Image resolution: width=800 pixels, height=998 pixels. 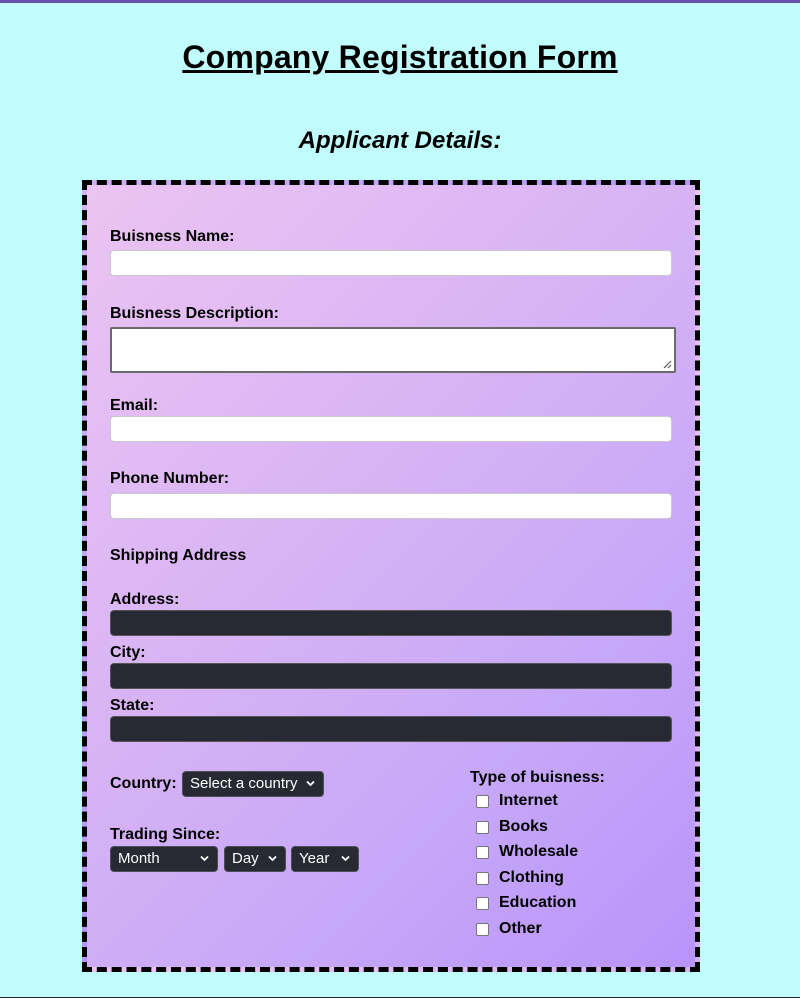 What do you see at coordinates (520, 928) in the screenshot?
I see `business-type-option-label: Other` at bounding box center [520, 928].